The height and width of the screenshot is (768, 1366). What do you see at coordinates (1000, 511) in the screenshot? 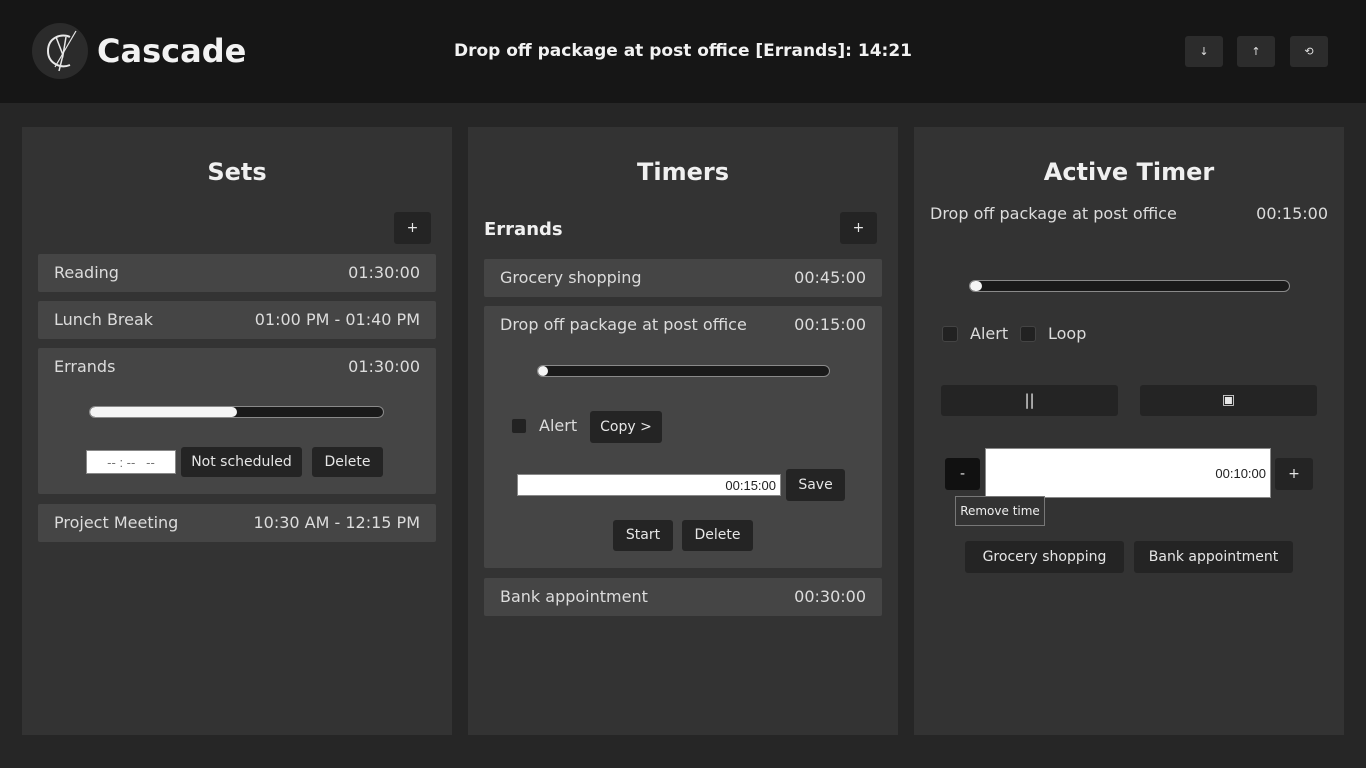
I see `remove-time-tooltip: Remove time` at bounding box center [1000, 511].